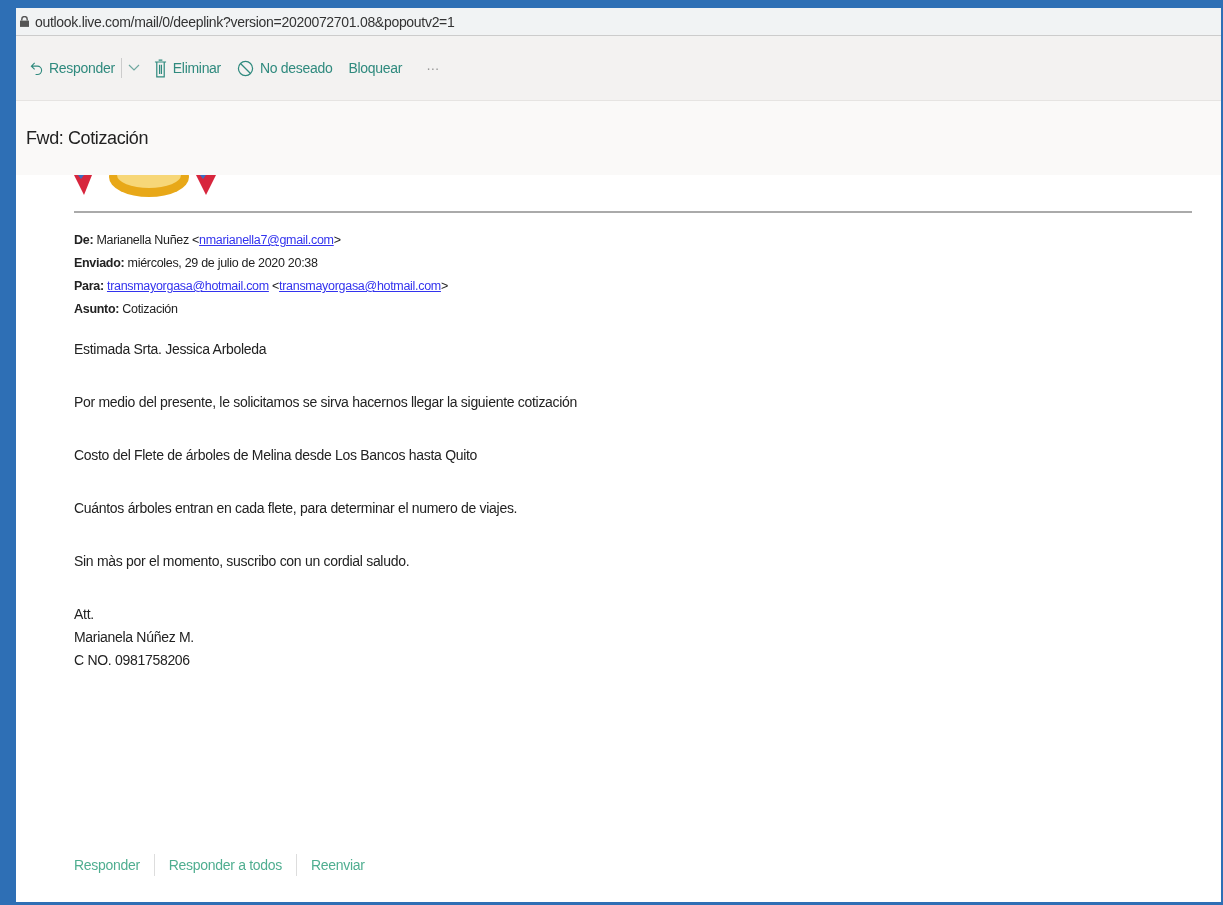 This screenshot has height=905, width=1223. I want to click on header-line: Para: transmayorgasa@hotmail.com <transmayorgasa@hotmail.com>, so click(261, 286).